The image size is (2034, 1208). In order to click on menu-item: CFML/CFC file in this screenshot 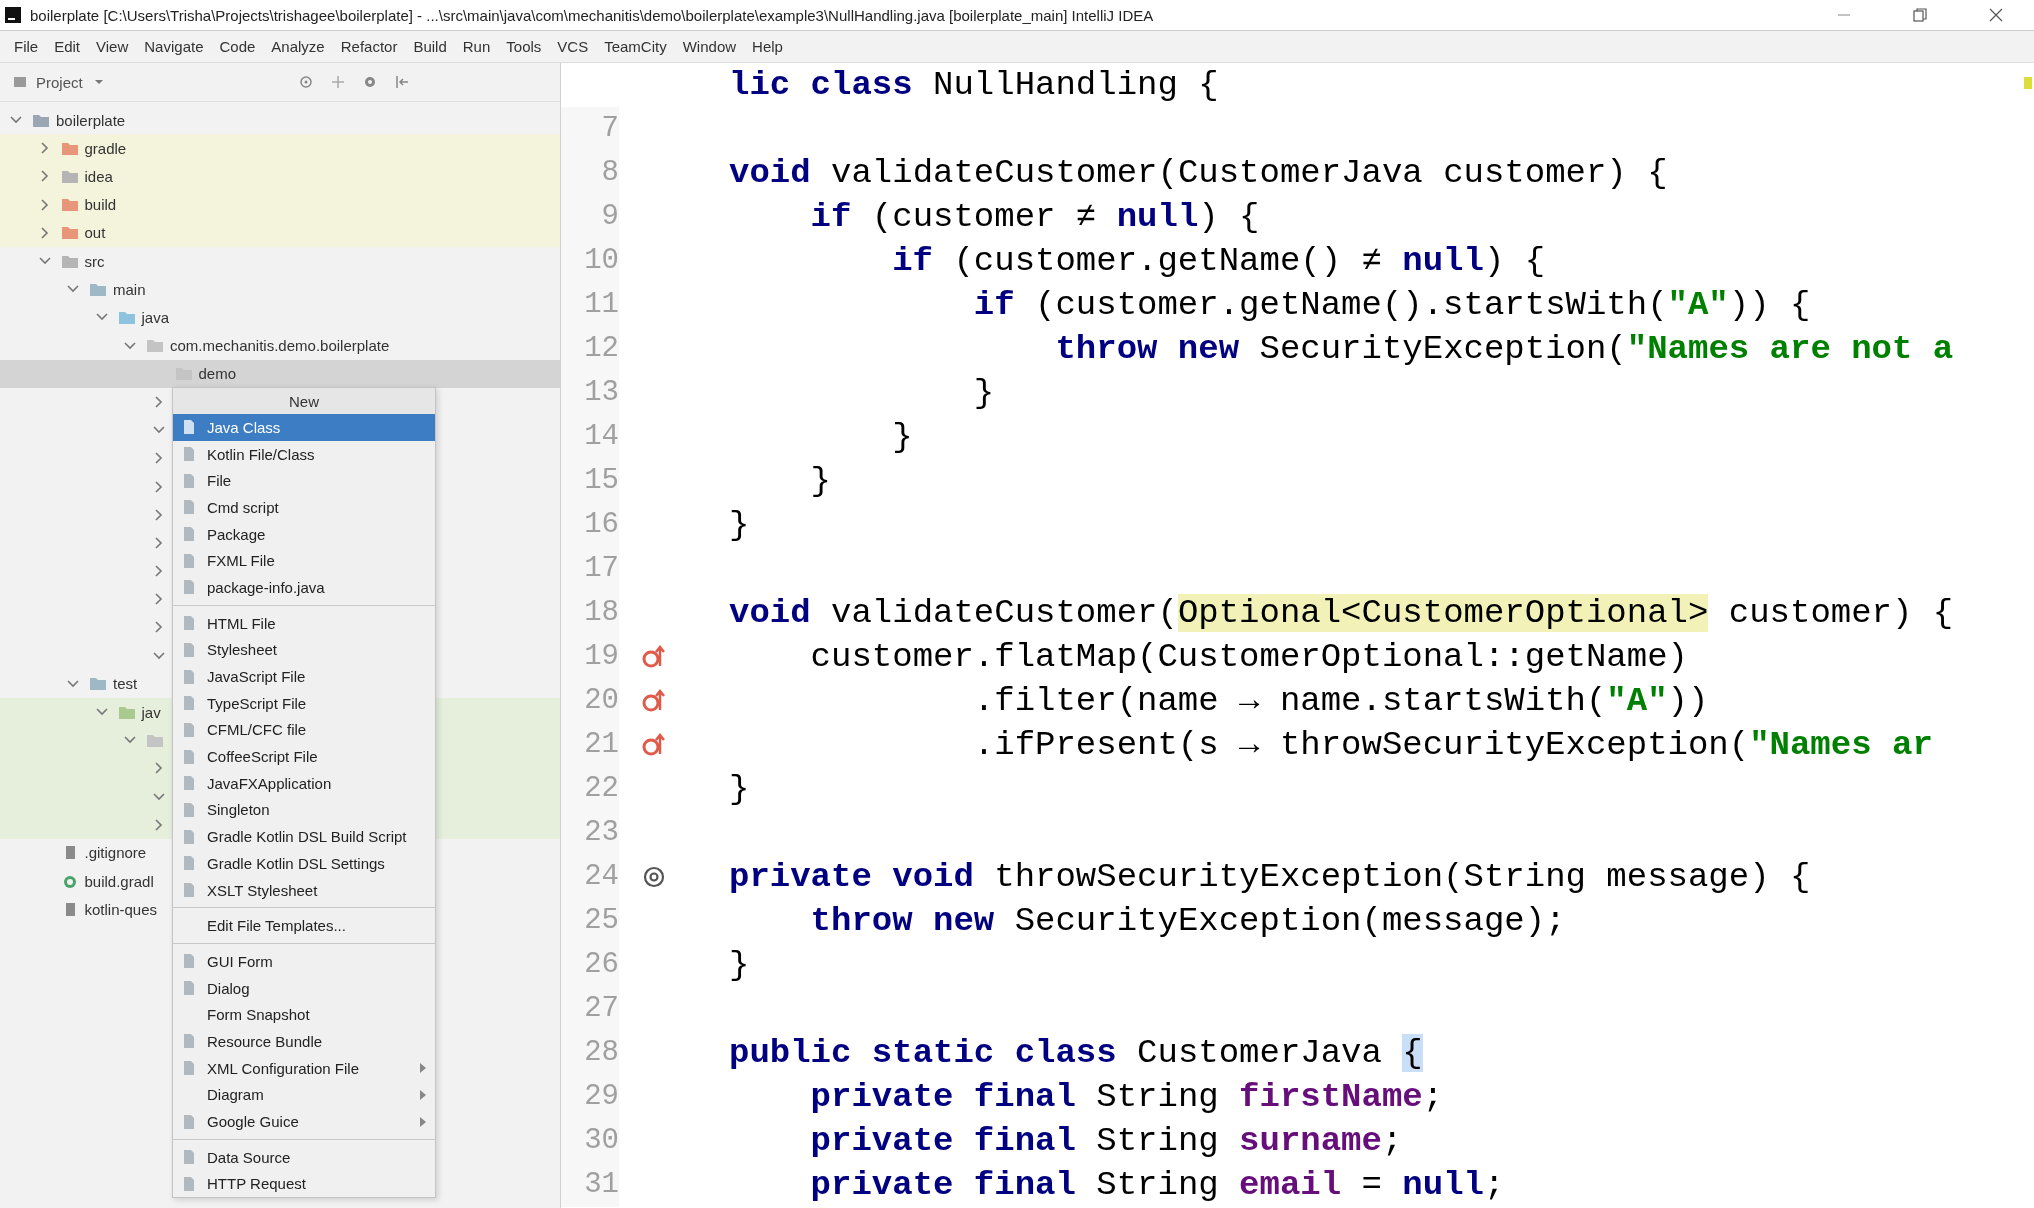, I will do `click(304, 730)`.